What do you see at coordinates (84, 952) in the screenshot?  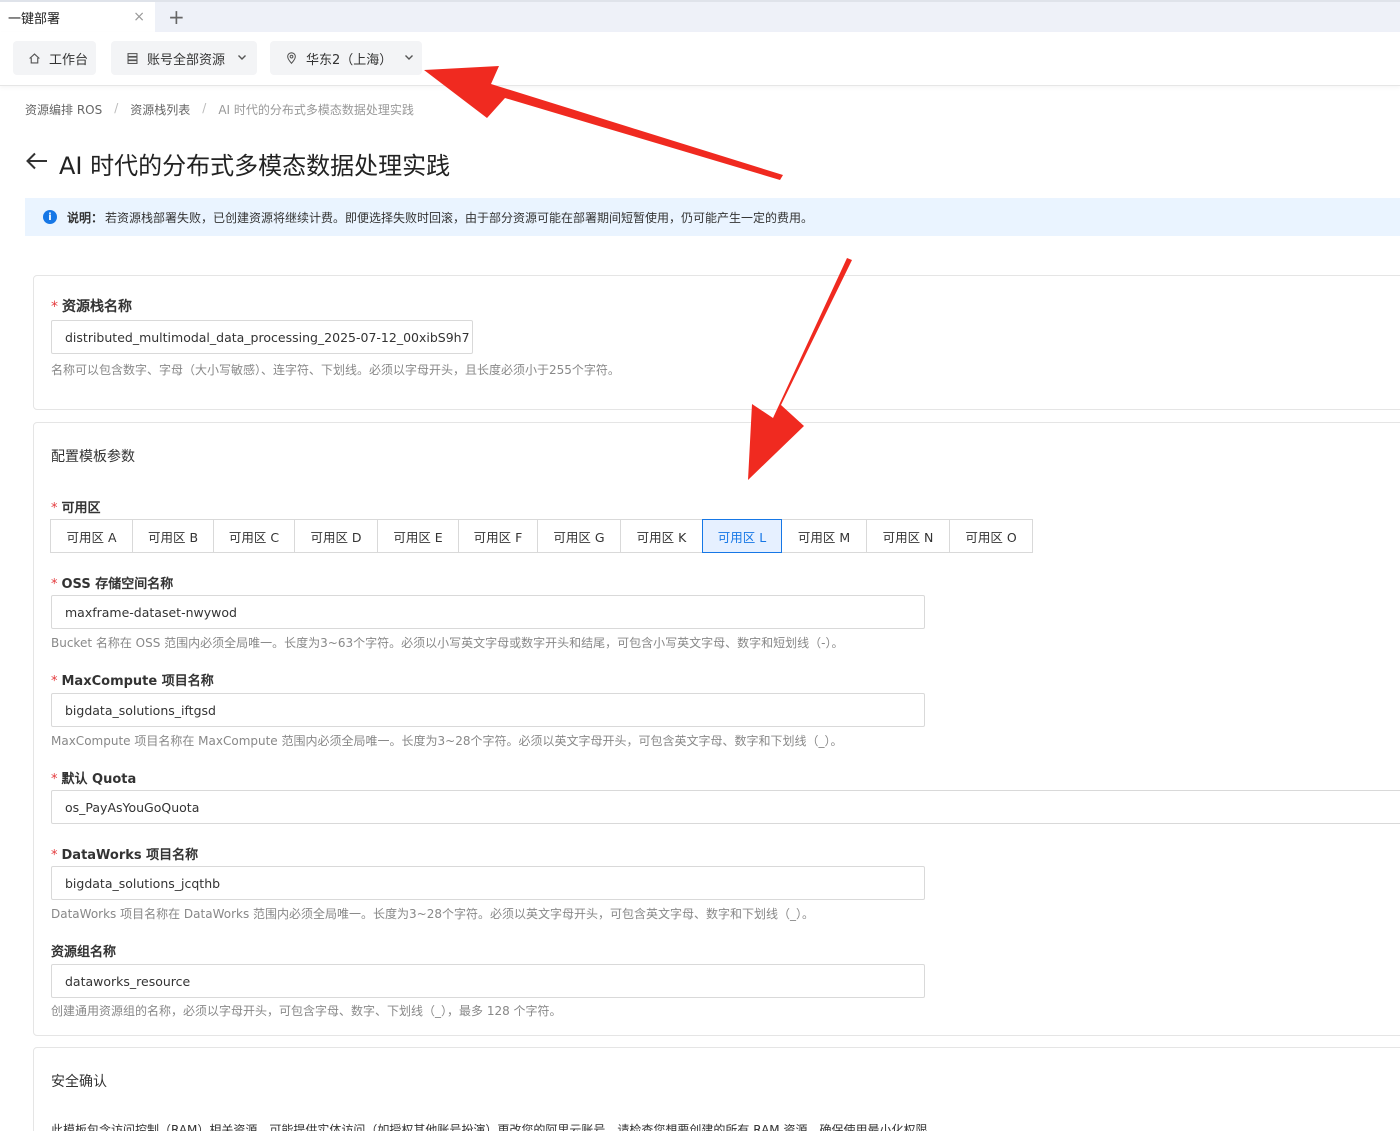 I see `resource-group-label: 资源组名称` at bounding box center [84, 952].